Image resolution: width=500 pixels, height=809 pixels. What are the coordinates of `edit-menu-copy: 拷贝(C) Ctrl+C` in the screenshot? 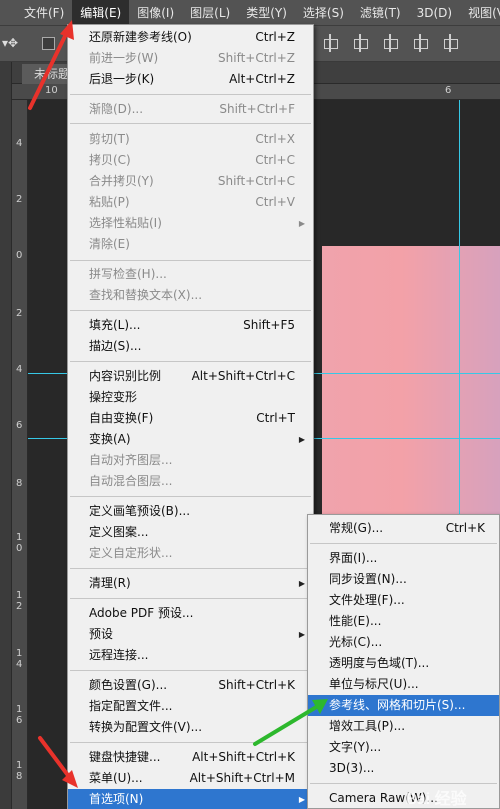 It's located at (190, 160).